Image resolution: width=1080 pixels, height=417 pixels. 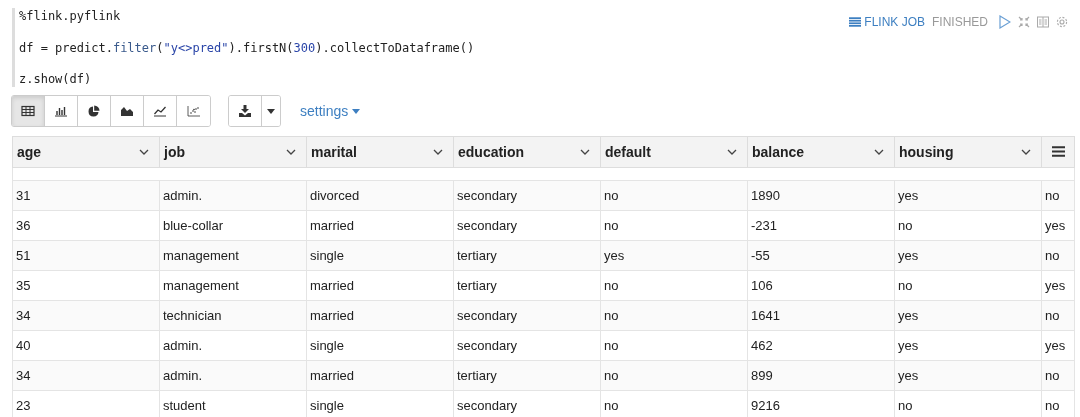 I want to click on menu-icon, so click(x=1058, y=151).